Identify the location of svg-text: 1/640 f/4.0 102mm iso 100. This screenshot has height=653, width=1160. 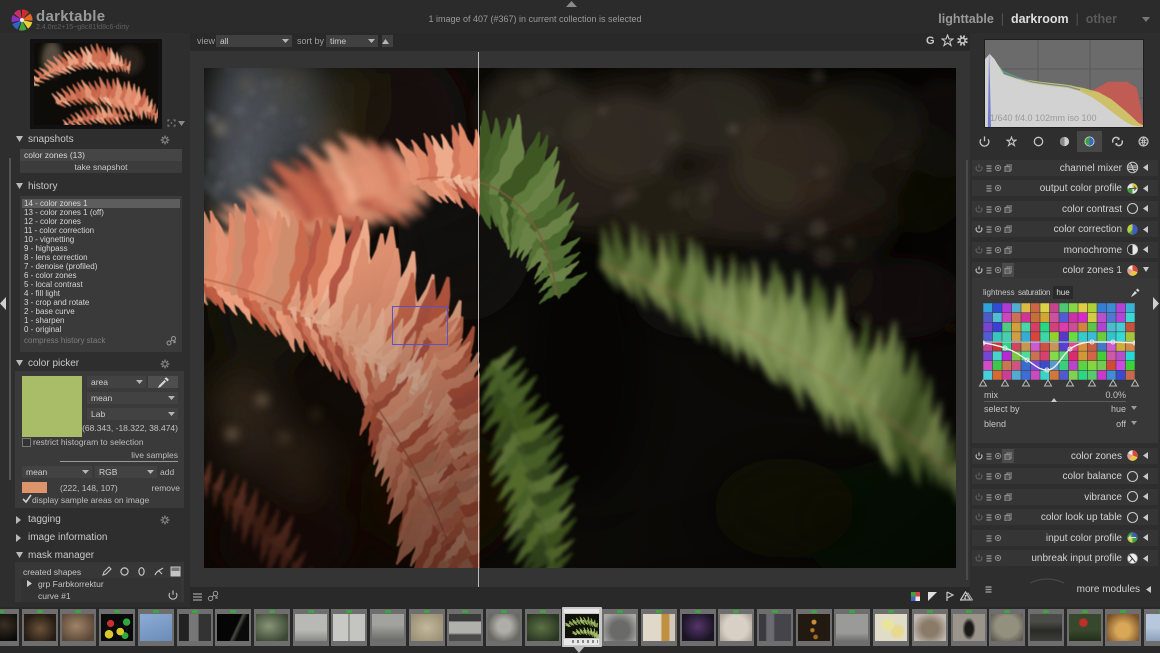
(1043, 118).